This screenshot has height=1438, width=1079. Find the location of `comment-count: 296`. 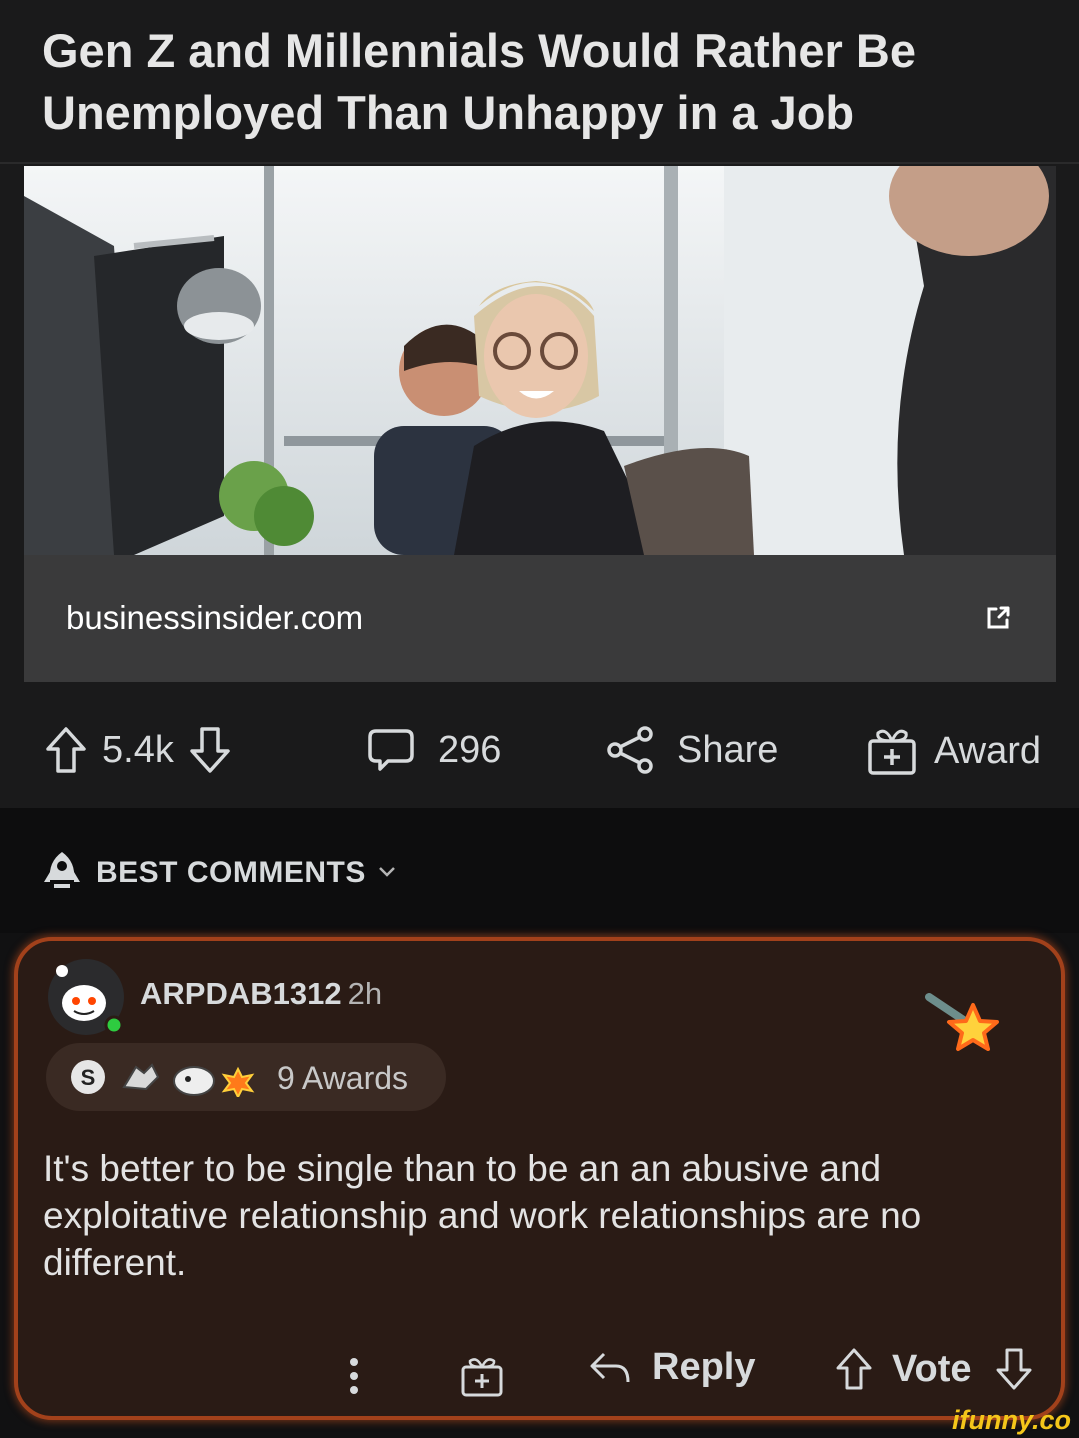

comment-count: 296 is located at coordinates (470, 749).